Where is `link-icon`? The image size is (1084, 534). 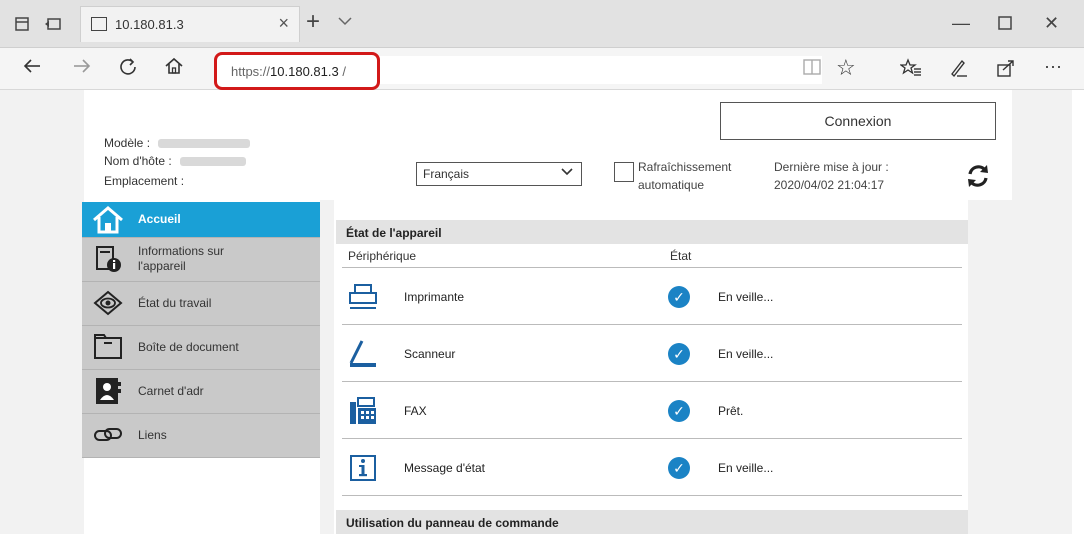
link-icon is located at coordinates (108, 435).